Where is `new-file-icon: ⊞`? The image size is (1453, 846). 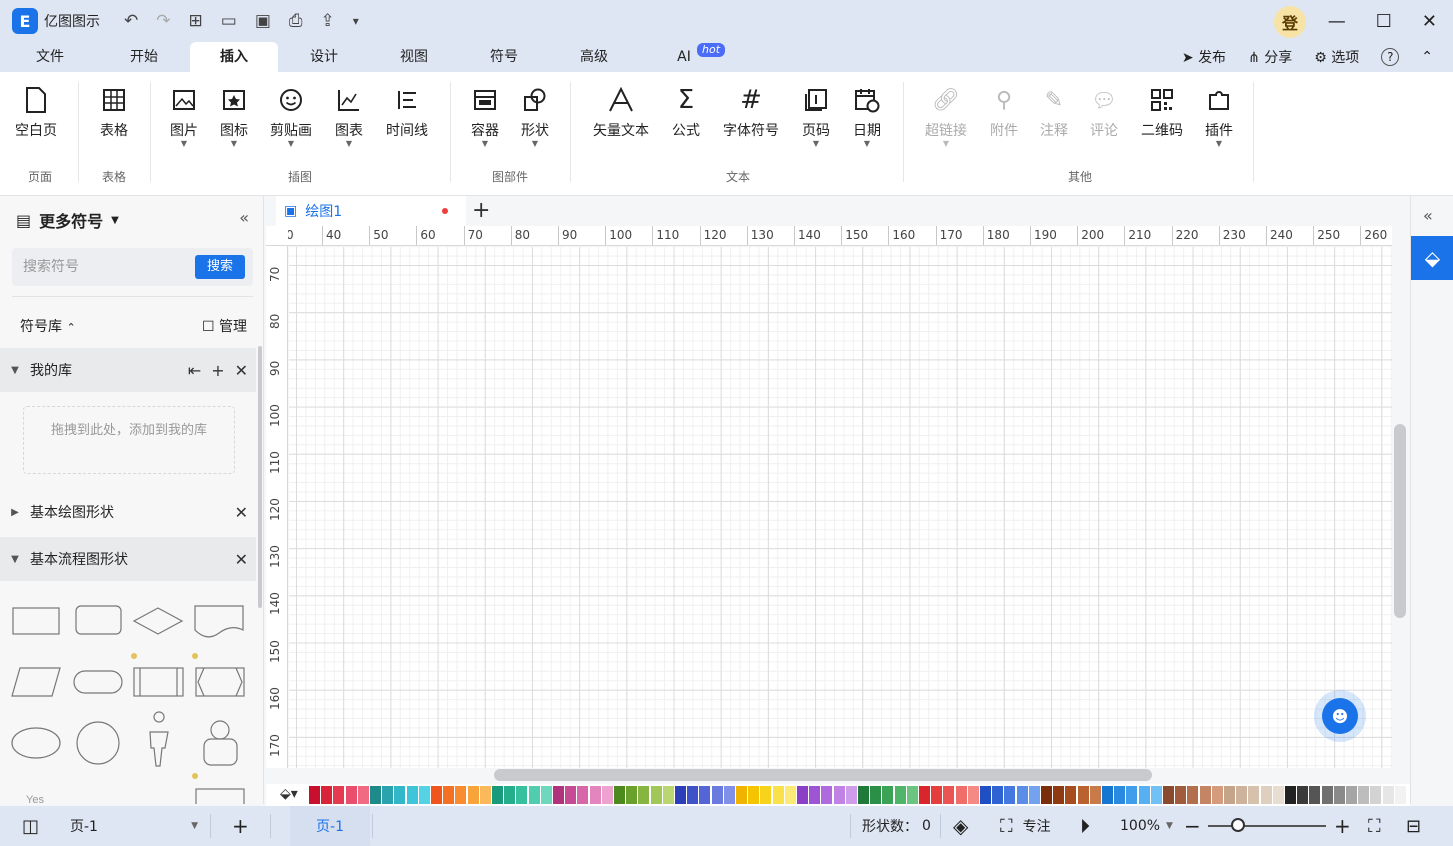 new-file-icon: ⊞ is located at coordinates (196, 21).